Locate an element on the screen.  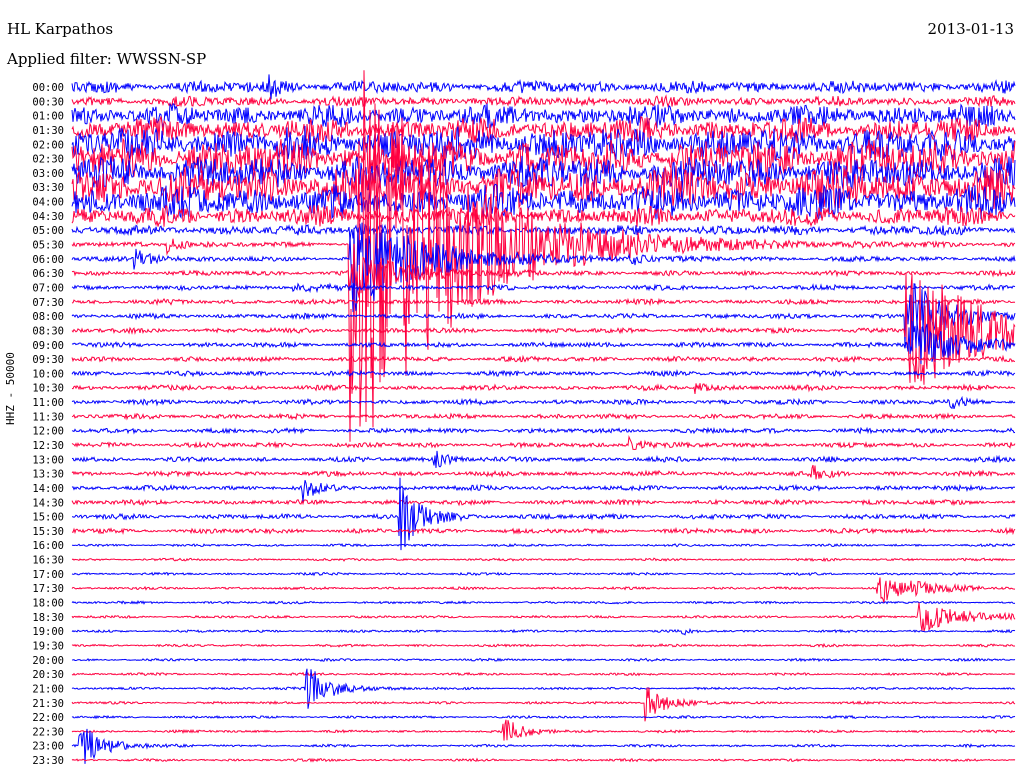
row-time-label: 06:00 is located at coordinates (48, 260).